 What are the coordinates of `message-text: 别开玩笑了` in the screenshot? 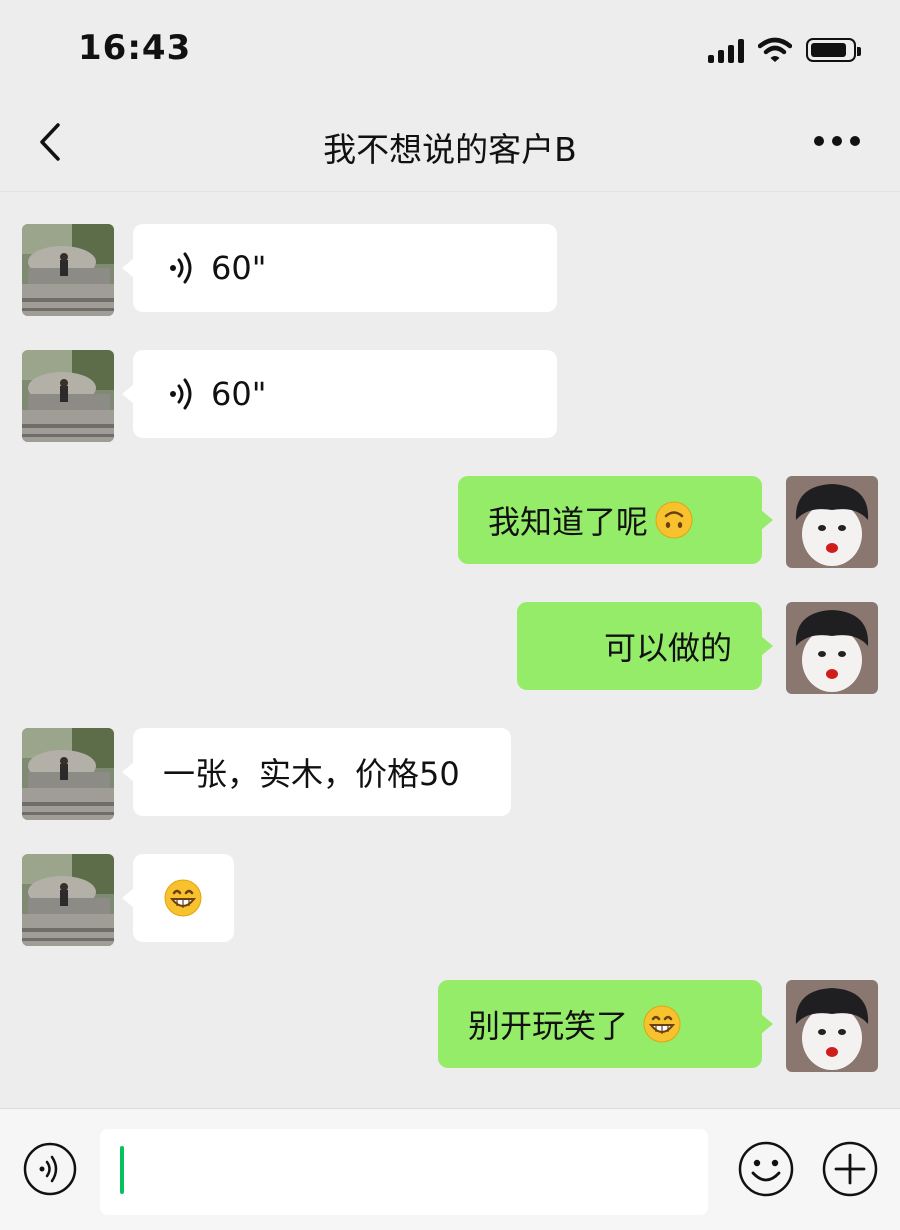 It's located at (548, 1026).